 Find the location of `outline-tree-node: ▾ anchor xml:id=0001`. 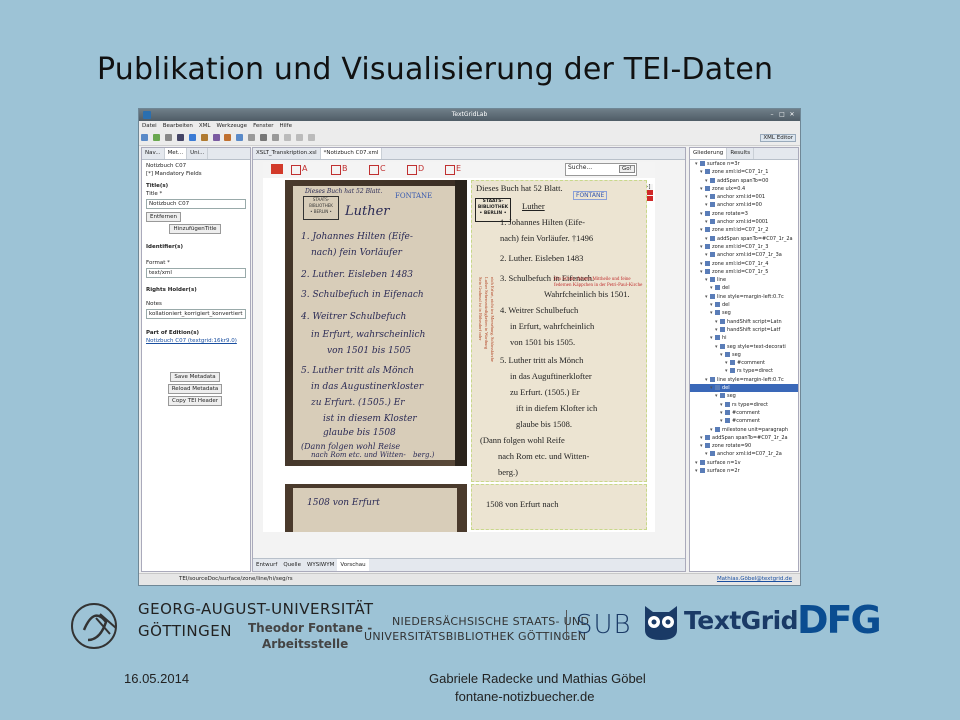

outline-tree-node: ▾ anchor xml:id=0001 is located at coordinates (744, 222).